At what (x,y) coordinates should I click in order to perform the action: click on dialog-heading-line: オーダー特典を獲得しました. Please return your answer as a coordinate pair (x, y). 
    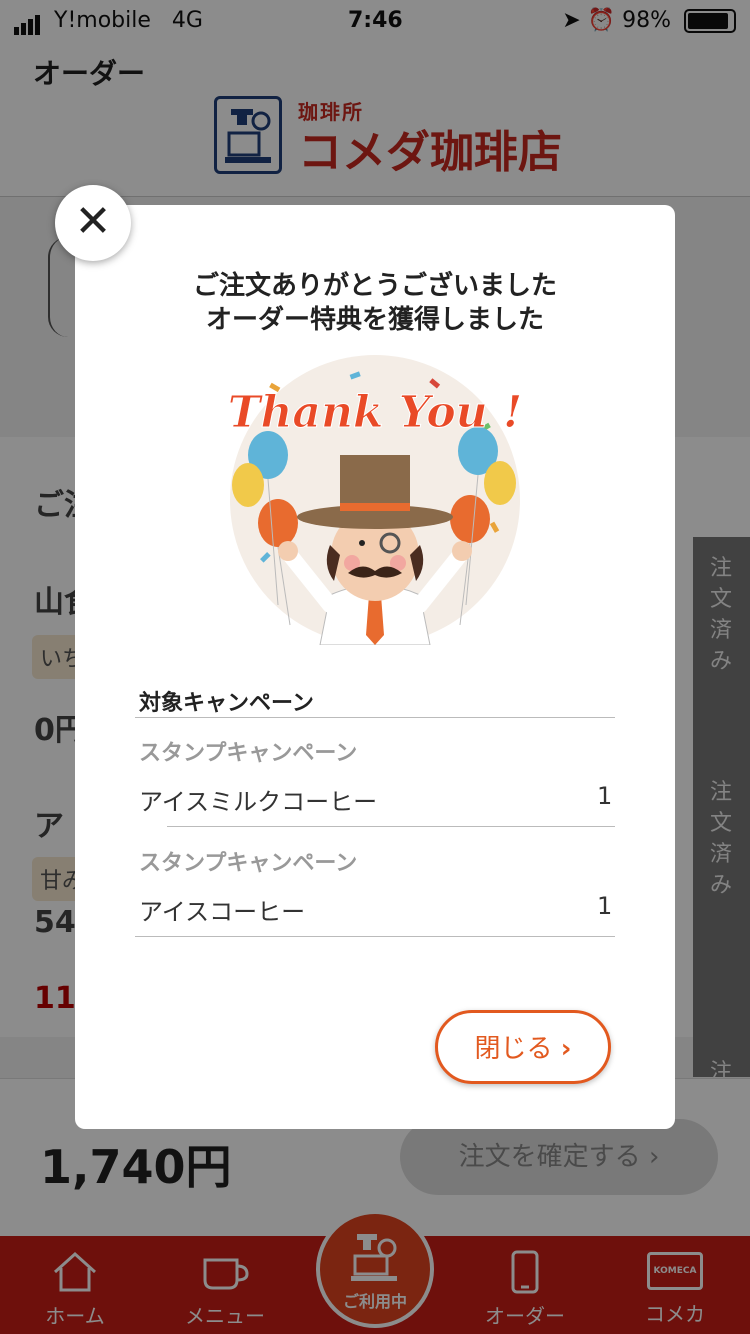
    Looking at the image, I should click on (374, 320).